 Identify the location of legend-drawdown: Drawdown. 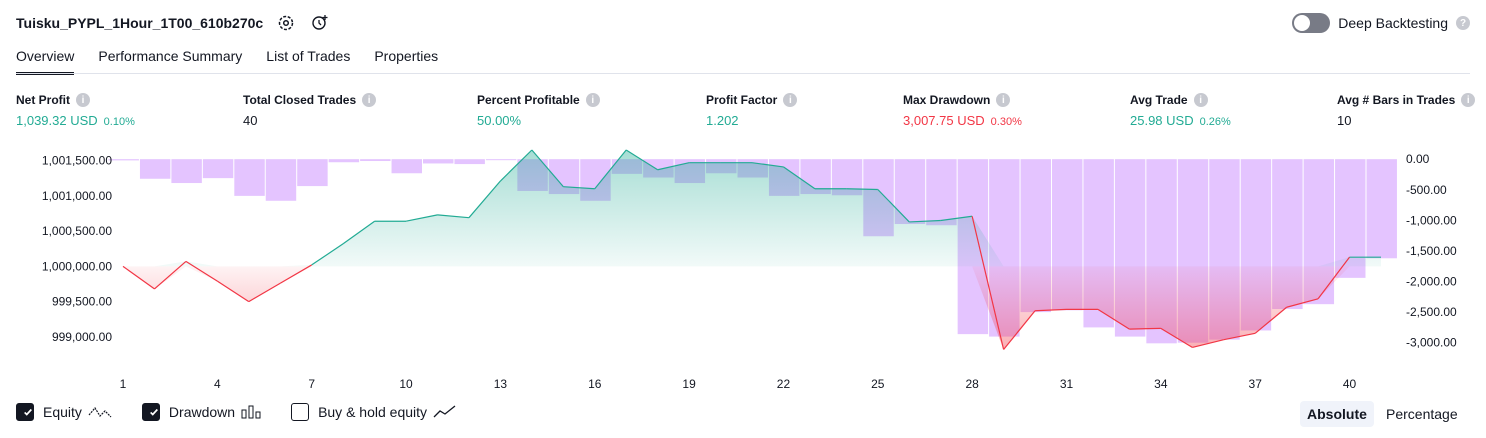
(201, 412).